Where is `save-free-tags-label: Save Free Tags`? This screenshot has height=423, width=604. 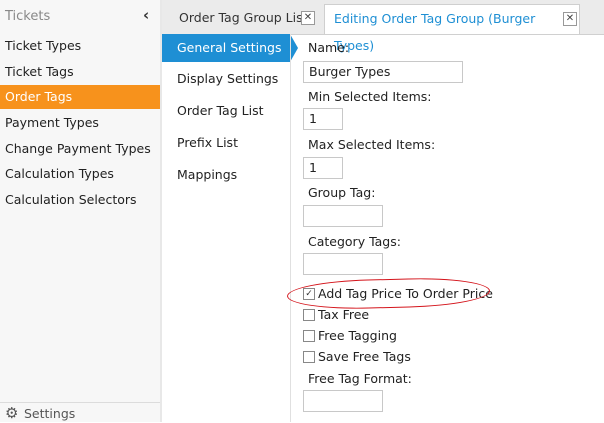
save-free-tags-label: Save Free Tags is located at coordinates (364, 356).